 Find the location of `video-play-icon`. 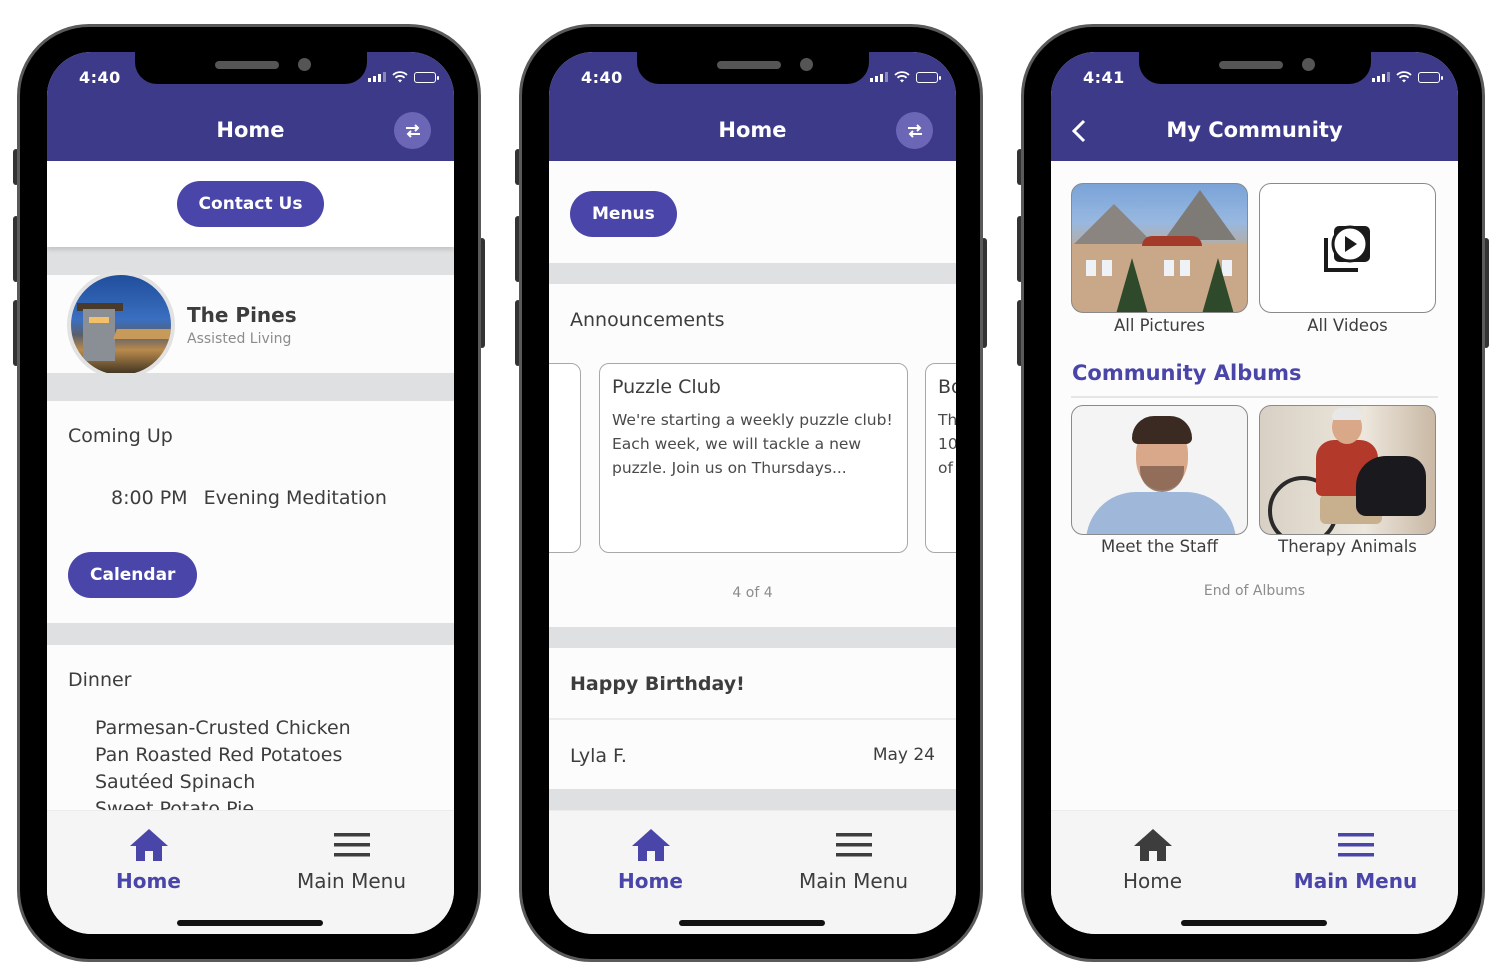

video-play-icon is located at coordinates (1346, 248).